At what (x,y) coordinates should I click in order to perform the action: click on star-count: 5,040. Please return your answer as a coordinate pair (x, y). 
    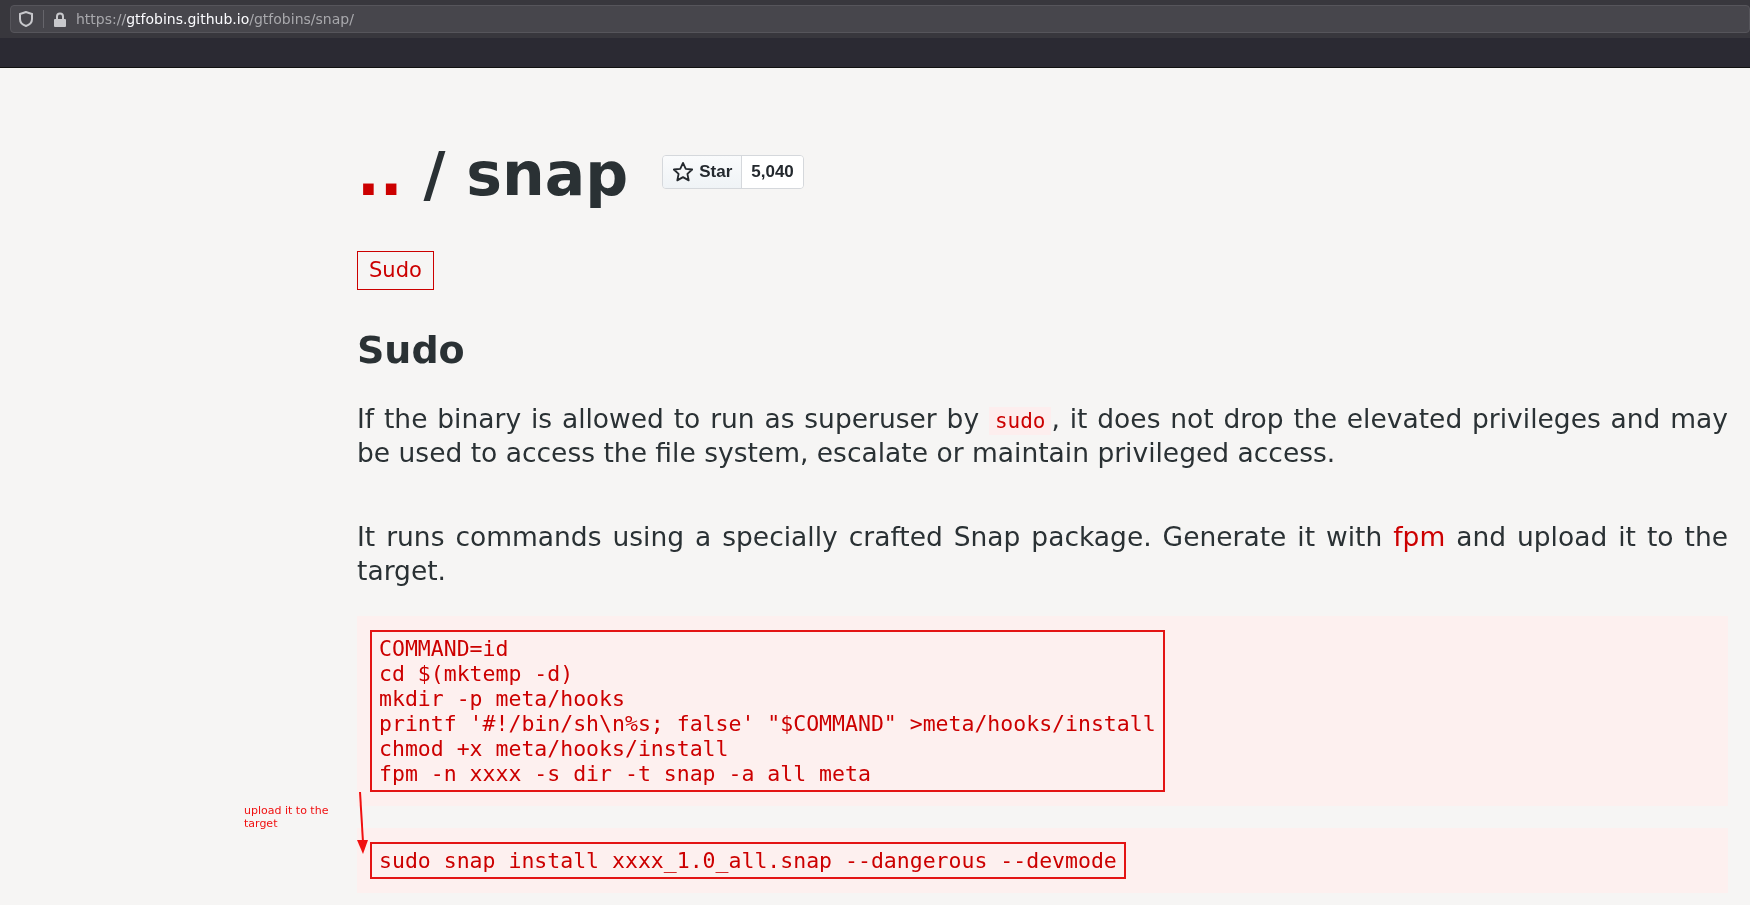
    Looking at the image, I should click on (772, 172).